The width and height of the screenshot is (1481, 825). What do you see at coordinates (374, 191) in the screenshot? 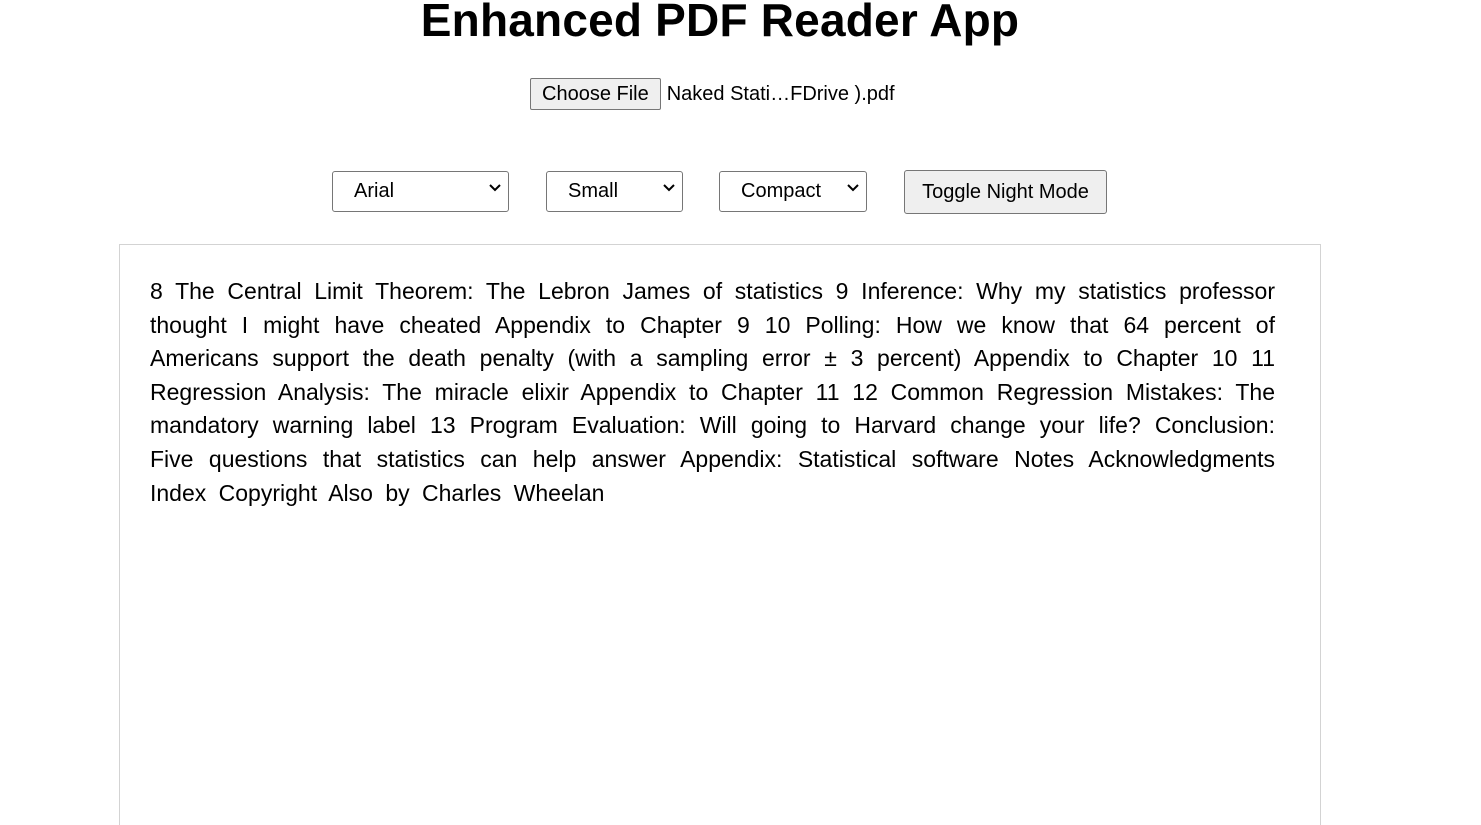
I see `font-family-select-value: Arial` at bounding box center [374, 191].